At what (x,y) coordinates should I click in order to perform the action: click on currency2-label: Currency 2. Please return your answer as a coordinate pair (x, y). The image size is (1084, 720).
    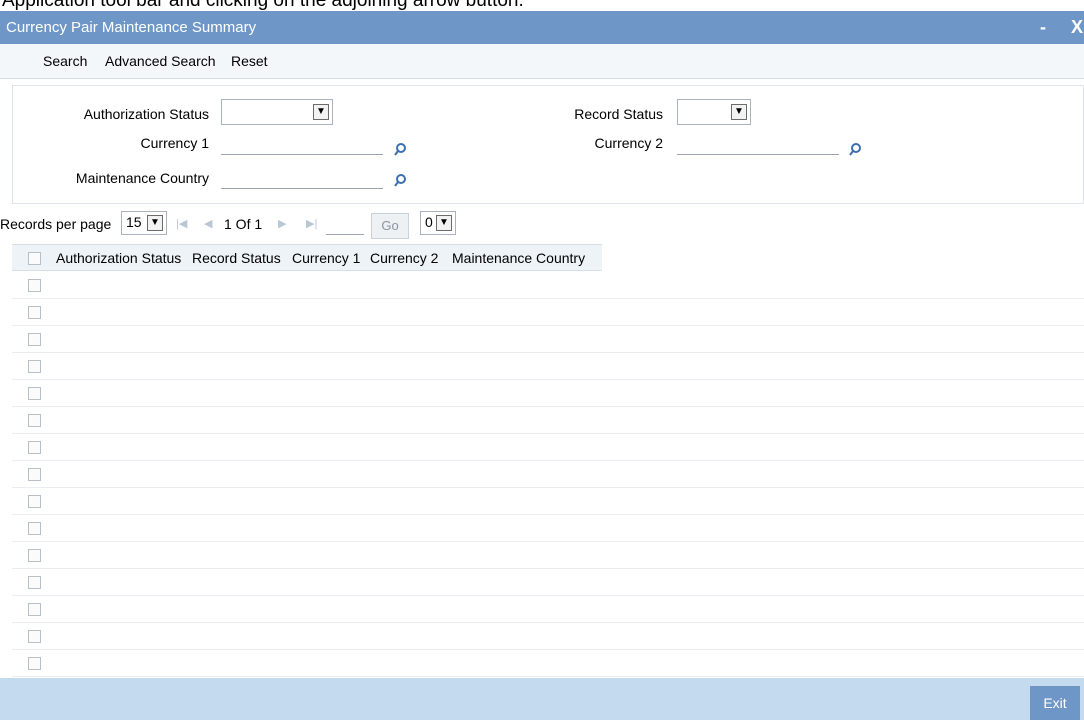
    Looking at the image, I should click on (628, 143).